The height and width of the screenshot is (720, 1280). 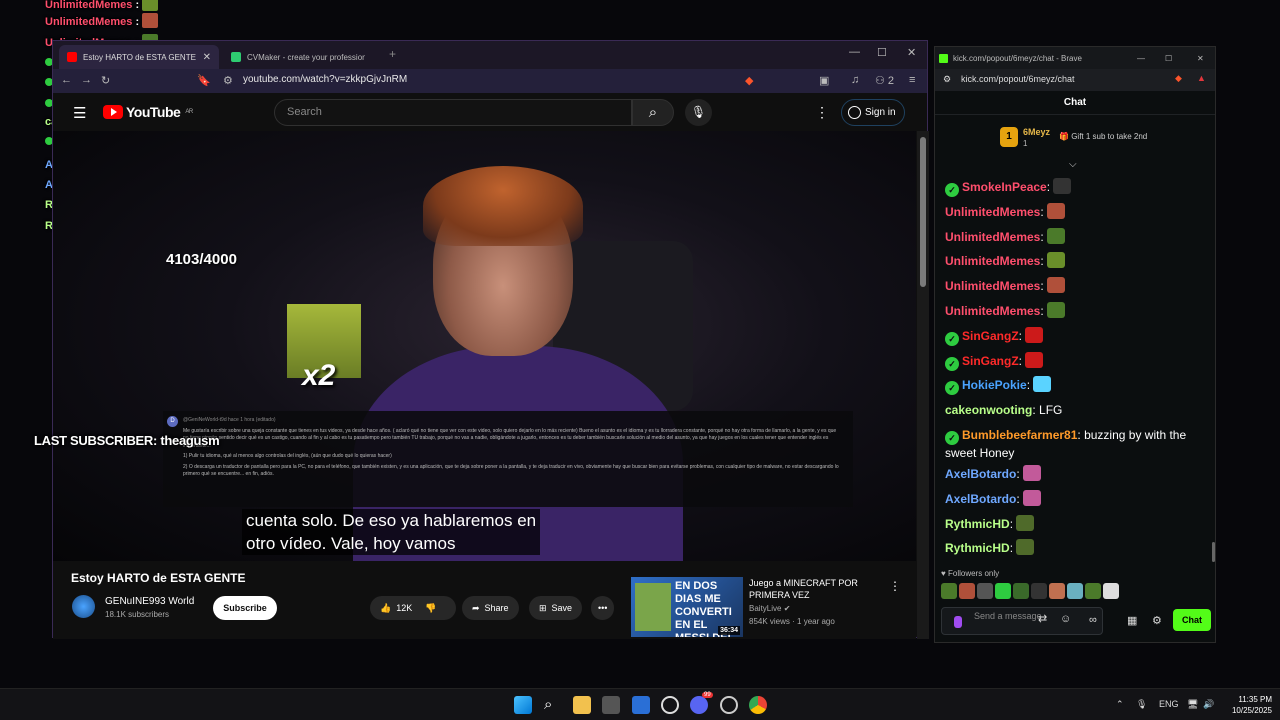 What do you see at coordinates (1247, 705) in the screenshot?
I see `clock: 11:35 PM 10/25/2025` at bounding box center [1247, 705].